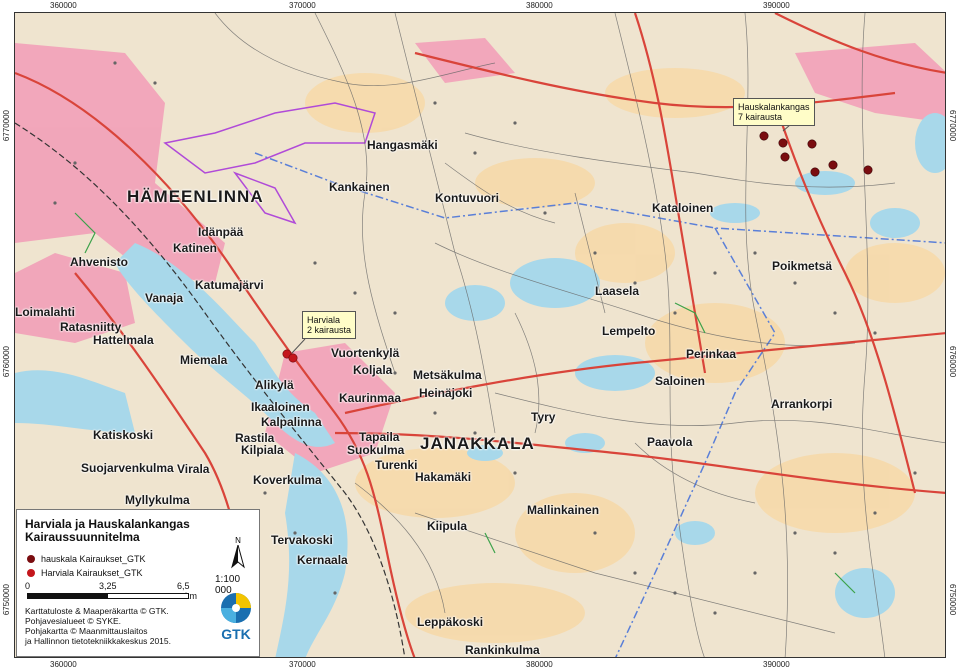  What do you see at coordinates (91, 327) in the screenshot?
I see `place-label: Ratasniitty` at bounding box center [91, 327].